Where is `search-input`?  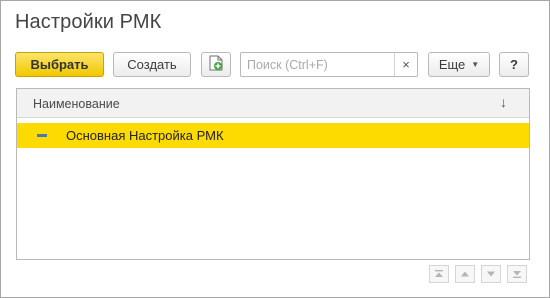 search-input is located at coordinates (318, 64).